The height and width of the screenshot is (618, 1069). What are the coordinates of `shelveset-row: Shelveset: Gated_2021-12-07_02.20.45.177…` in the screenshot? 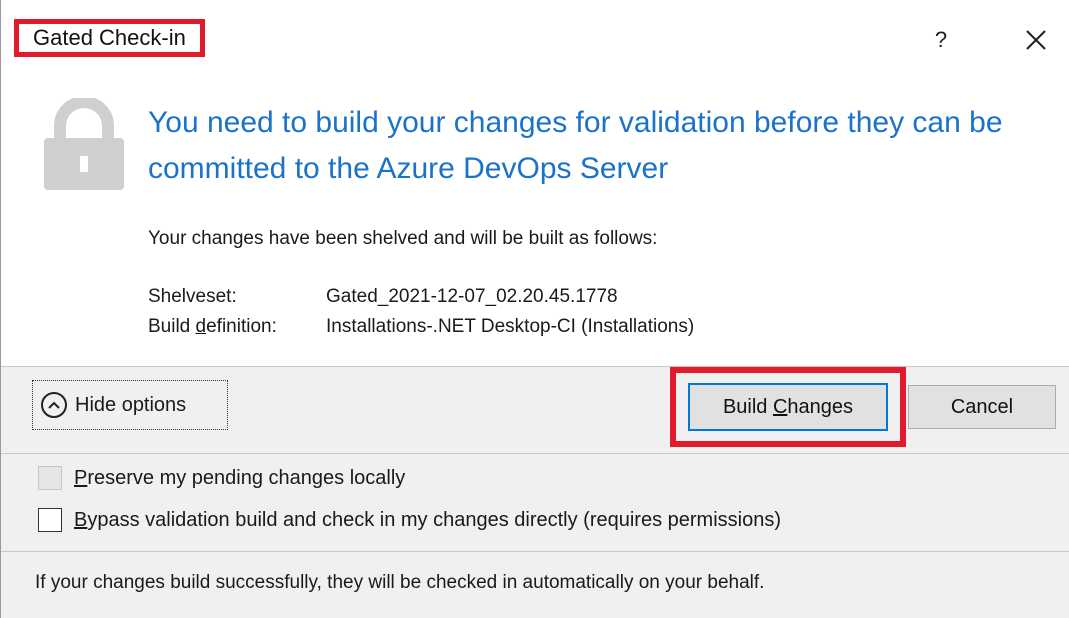 It's located at (421, 297).